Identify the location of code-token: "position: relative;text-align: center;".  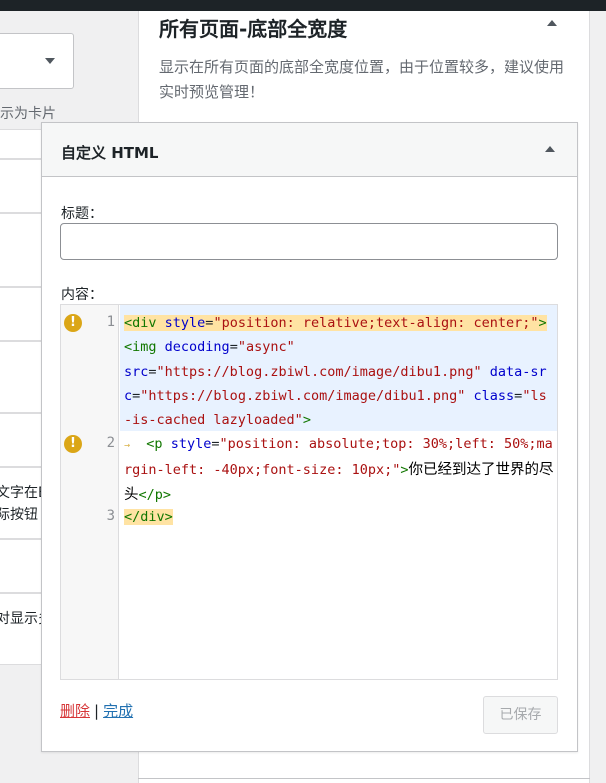
(376, 323).